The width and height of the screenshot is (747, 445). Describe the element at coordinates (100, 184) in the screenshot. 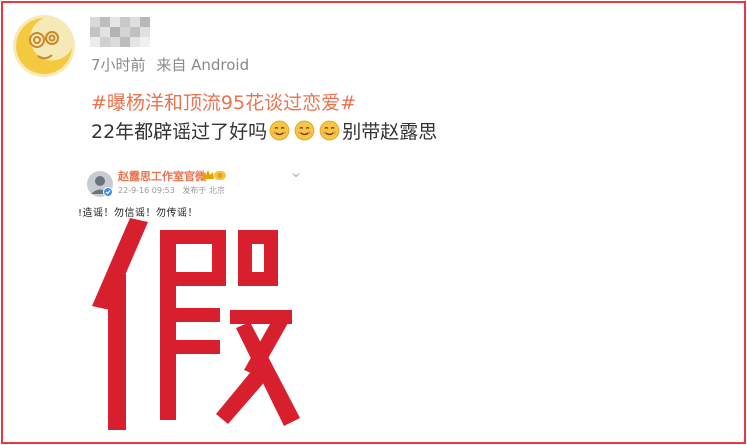

I see `embed-avatar` at that location.